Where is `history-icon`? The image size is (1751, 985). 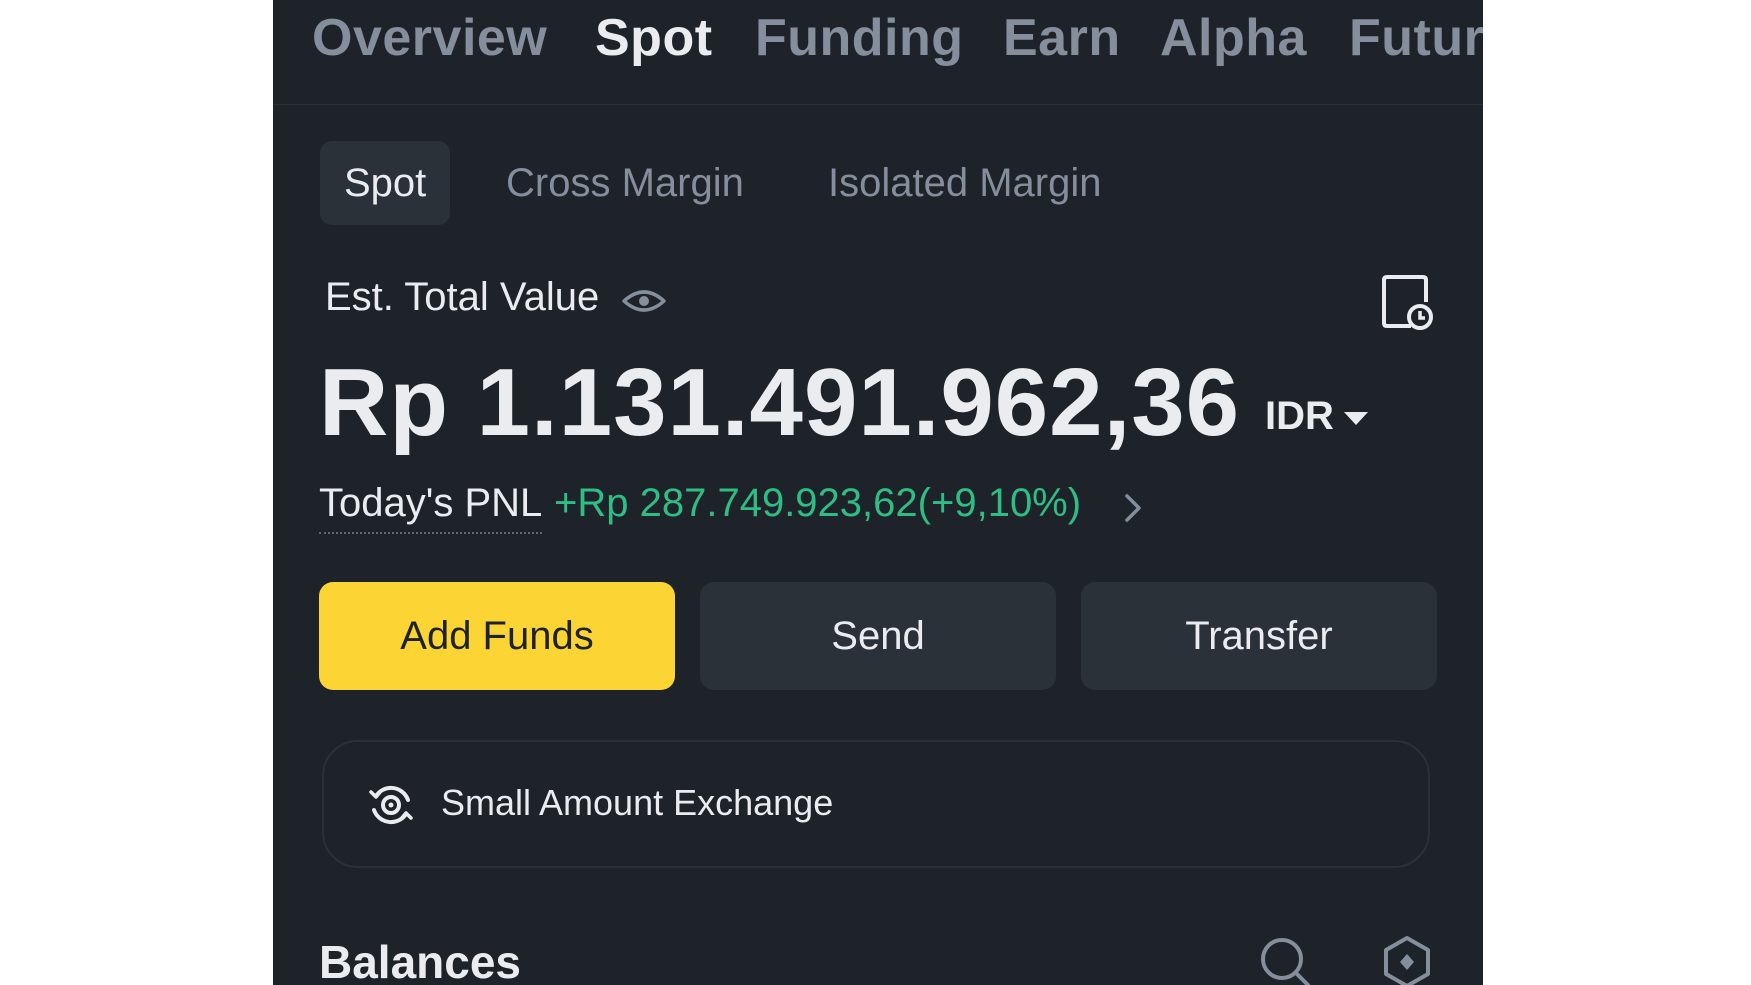
history-icon is located at coordinates (1407, 303).